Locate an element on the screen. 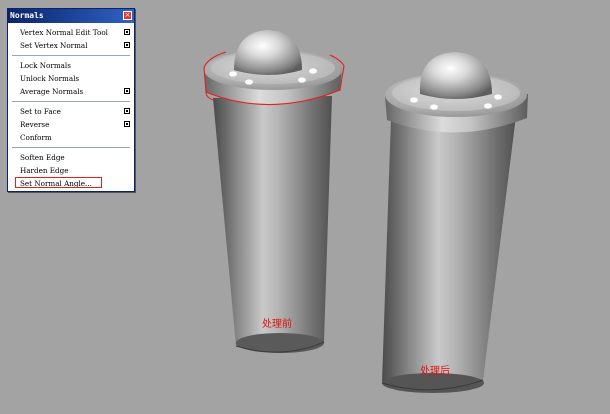 This screenshot has width=610, height=414. menu-item-soften-edge: Soften Edge is located at coordinates (71, 157).